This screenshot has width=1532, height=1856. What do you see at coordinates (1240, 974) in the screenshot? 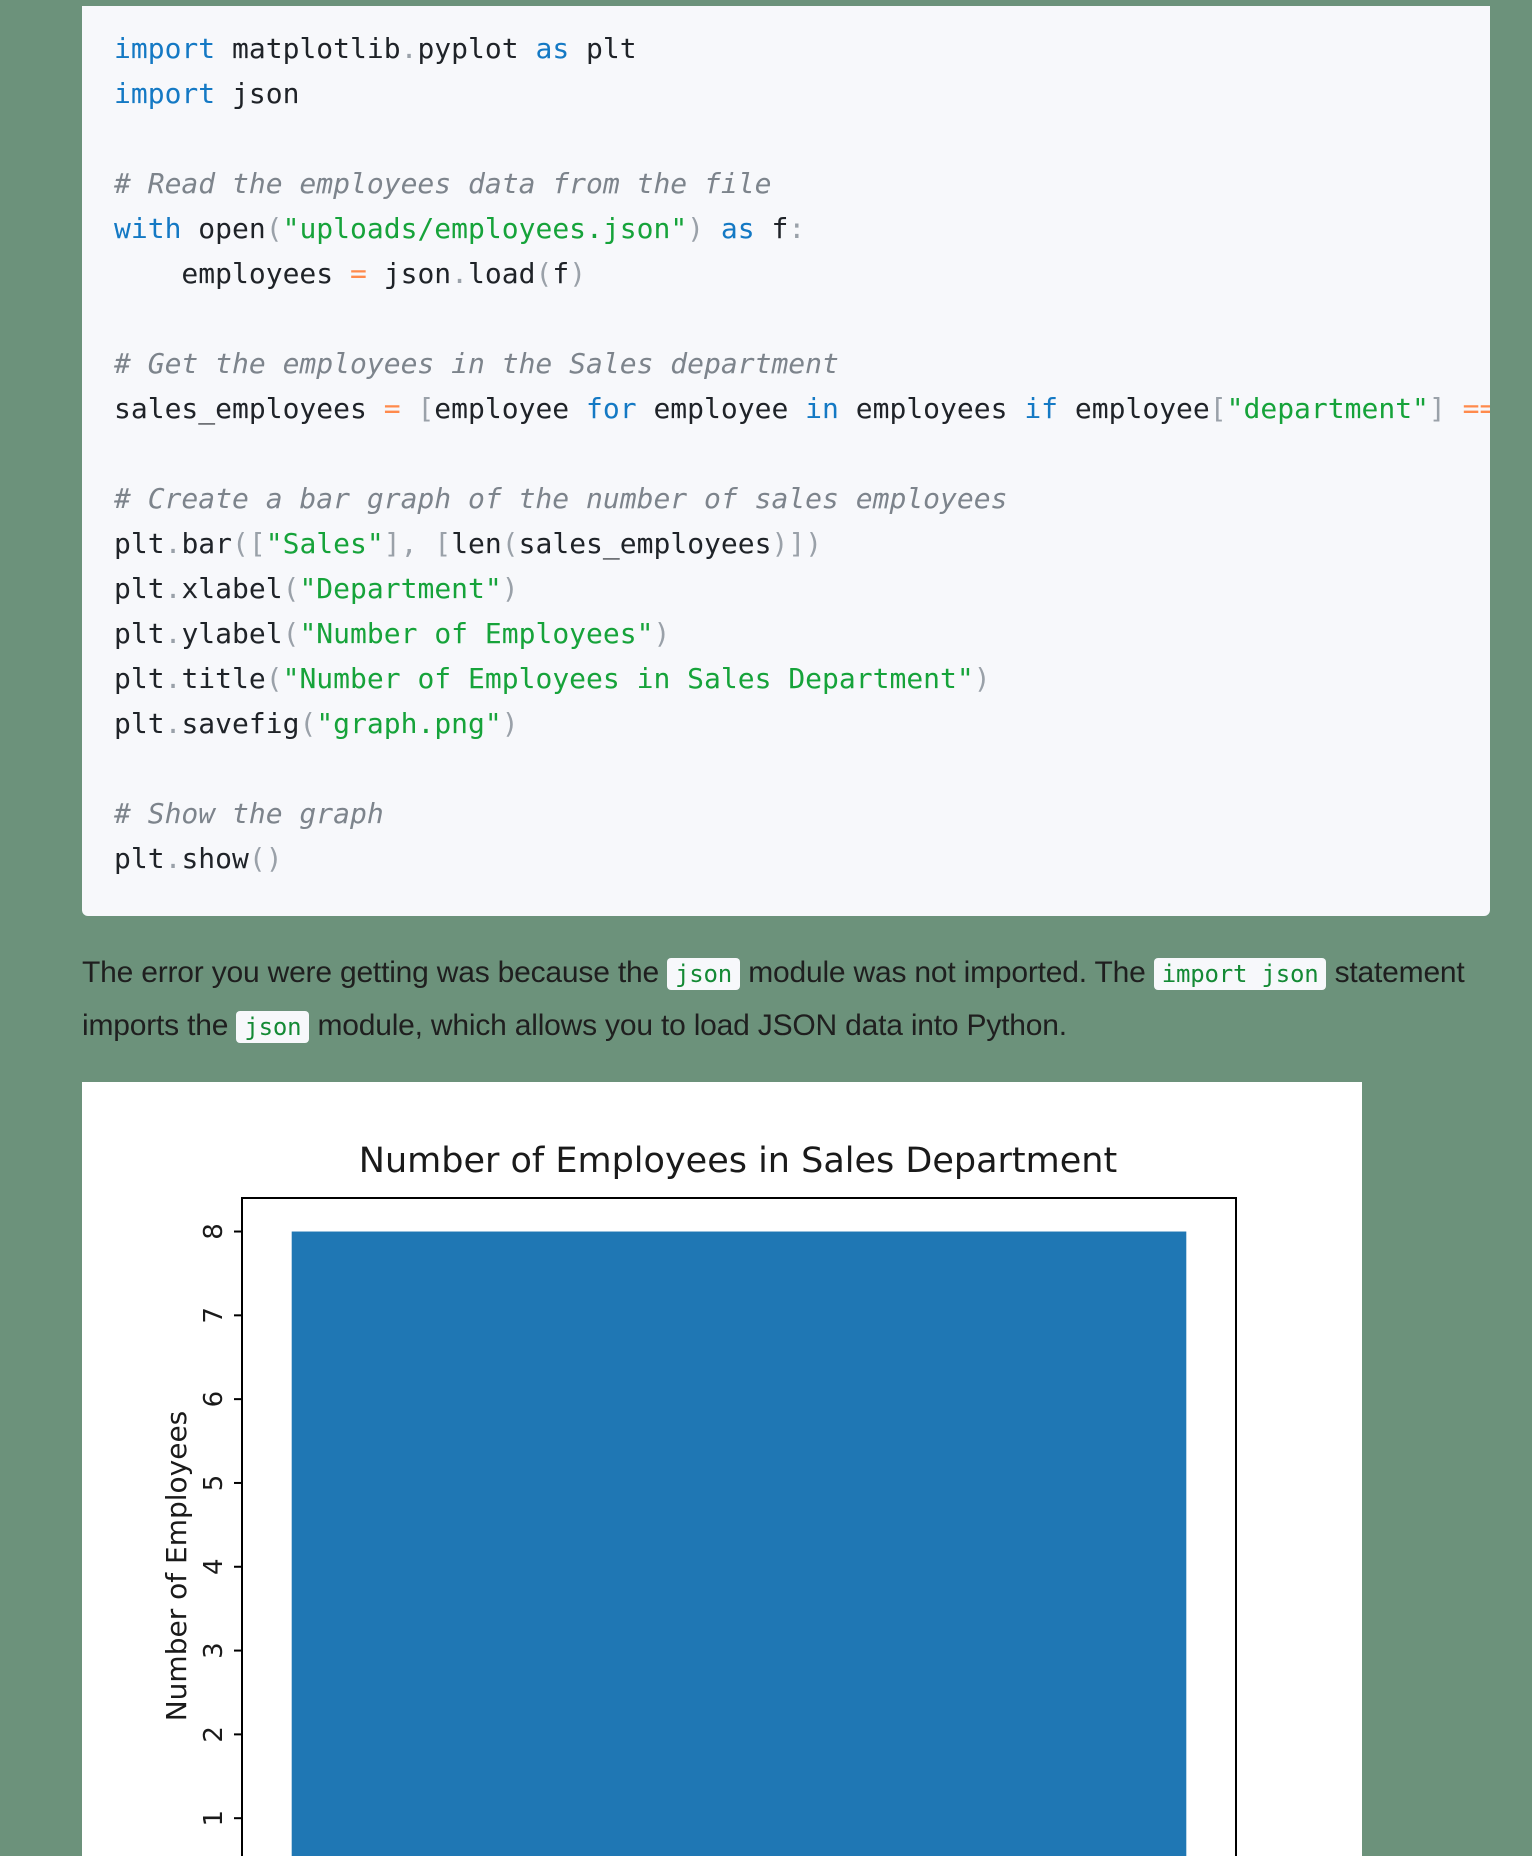
I see `inline-code: import json` at bounding box center [1240, 974].